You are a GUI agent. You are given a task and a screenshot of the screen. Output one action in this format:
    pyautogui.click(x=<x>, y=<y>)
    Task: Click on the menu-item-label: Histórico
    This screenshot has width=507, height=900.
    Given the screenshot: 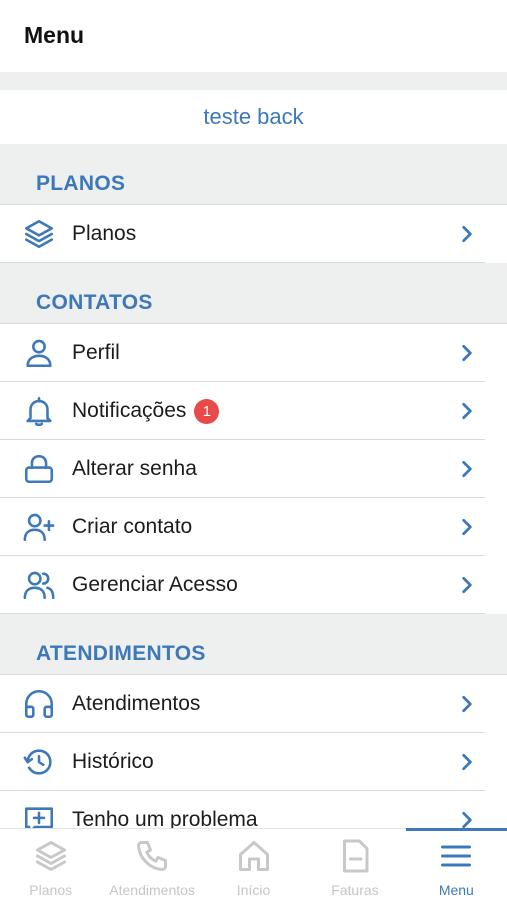 What is the action you would take?
    pyautogui.click(x=113, y=761)
    